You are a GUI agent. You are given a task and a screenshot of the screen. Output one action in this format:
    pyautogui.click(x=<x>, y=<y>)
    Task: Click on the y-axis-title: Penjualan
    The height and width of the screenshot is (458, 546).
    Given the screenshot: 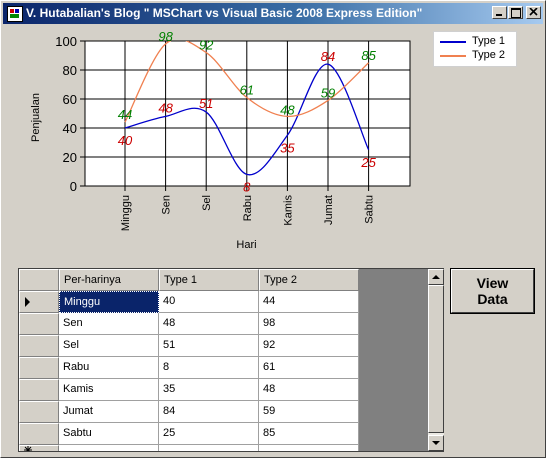 What is the action you would take?
    pyautogui.click(x=36, y=117)
    